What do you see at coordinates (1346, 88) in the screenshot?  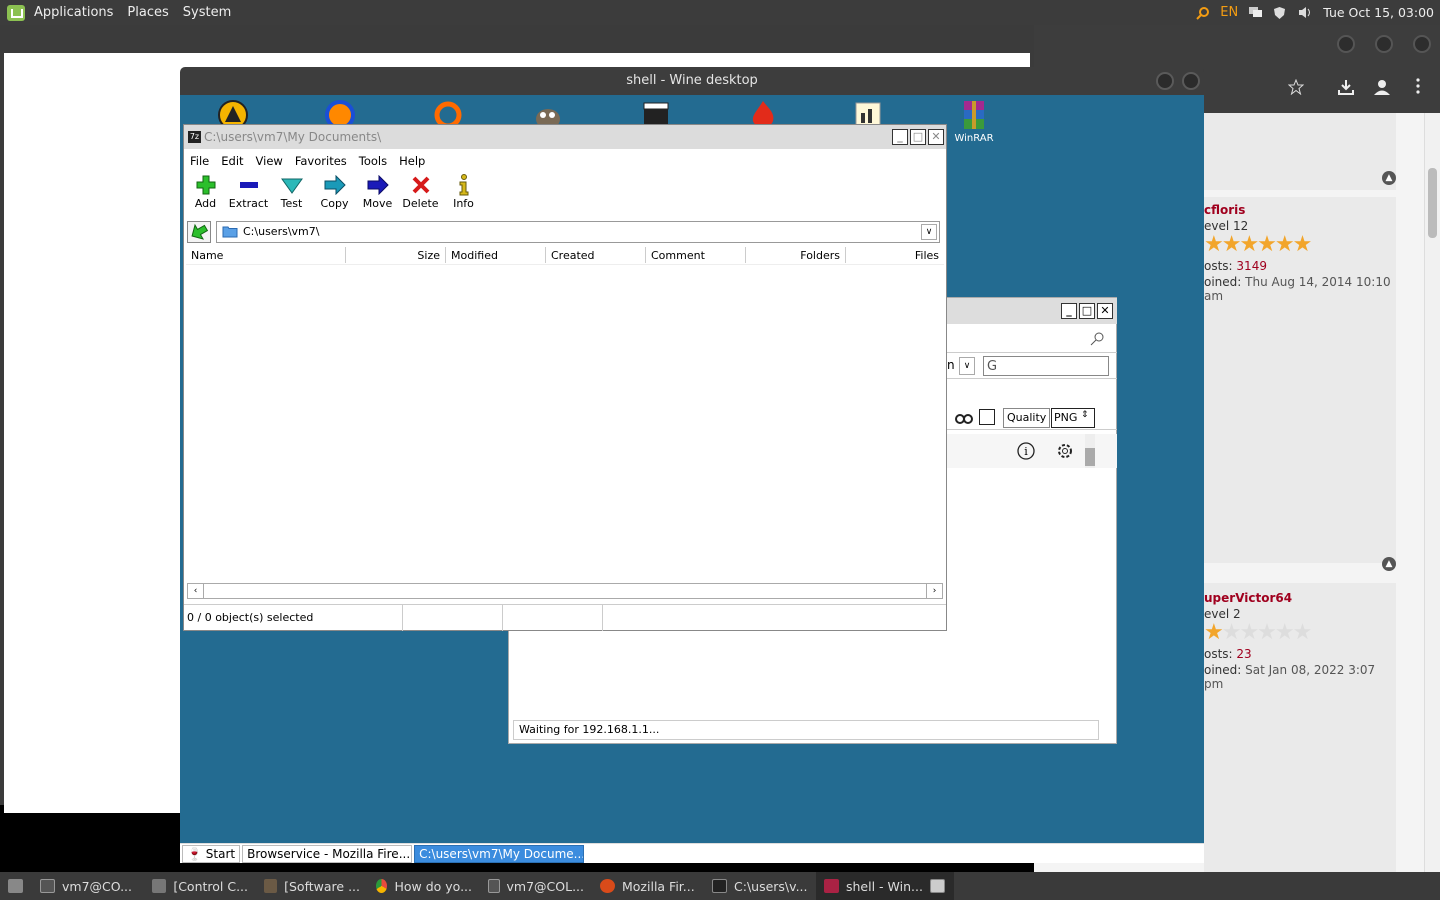 I see `download-icon` at bounding box center [1346, 88].